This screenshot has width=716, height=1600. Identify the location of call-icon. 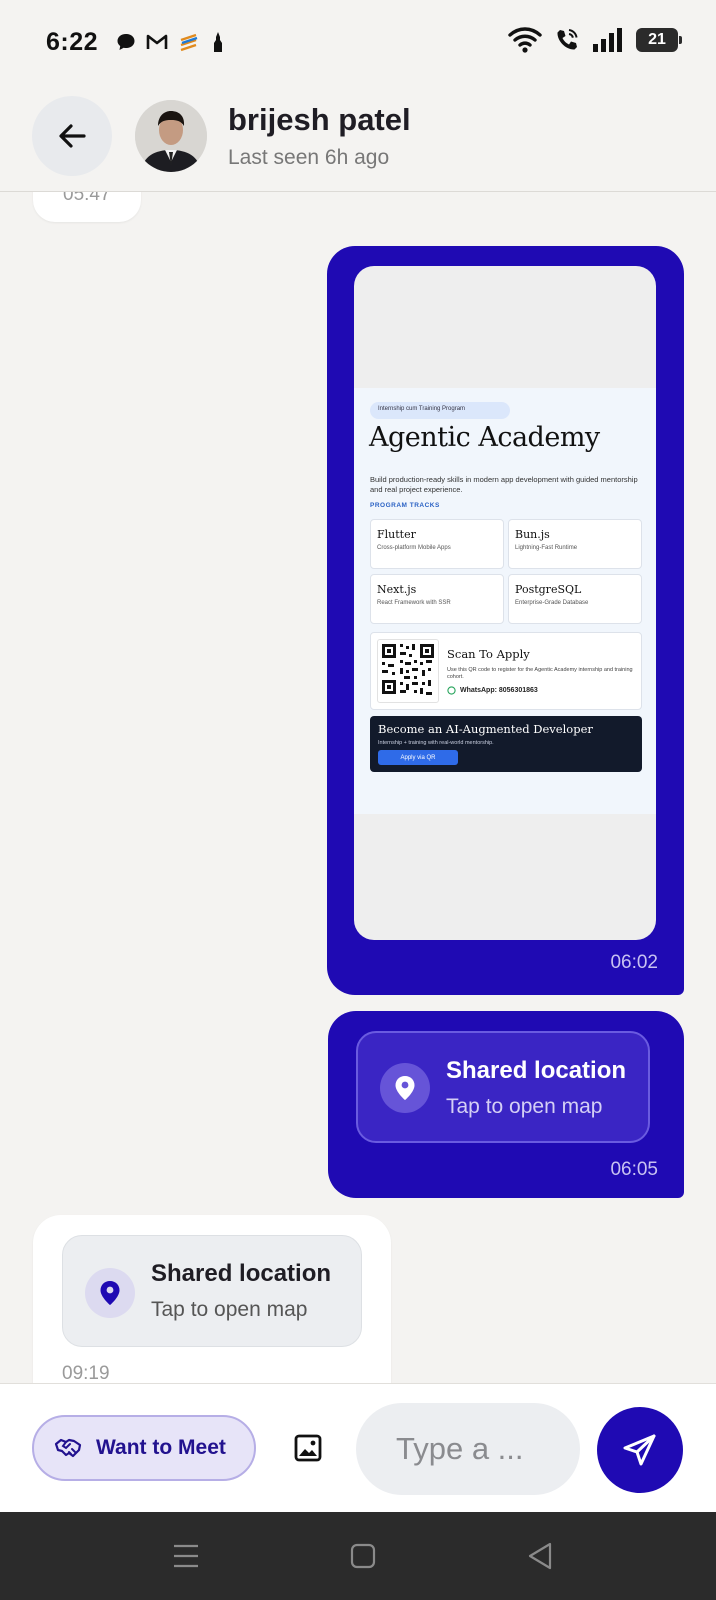
(567, 39).